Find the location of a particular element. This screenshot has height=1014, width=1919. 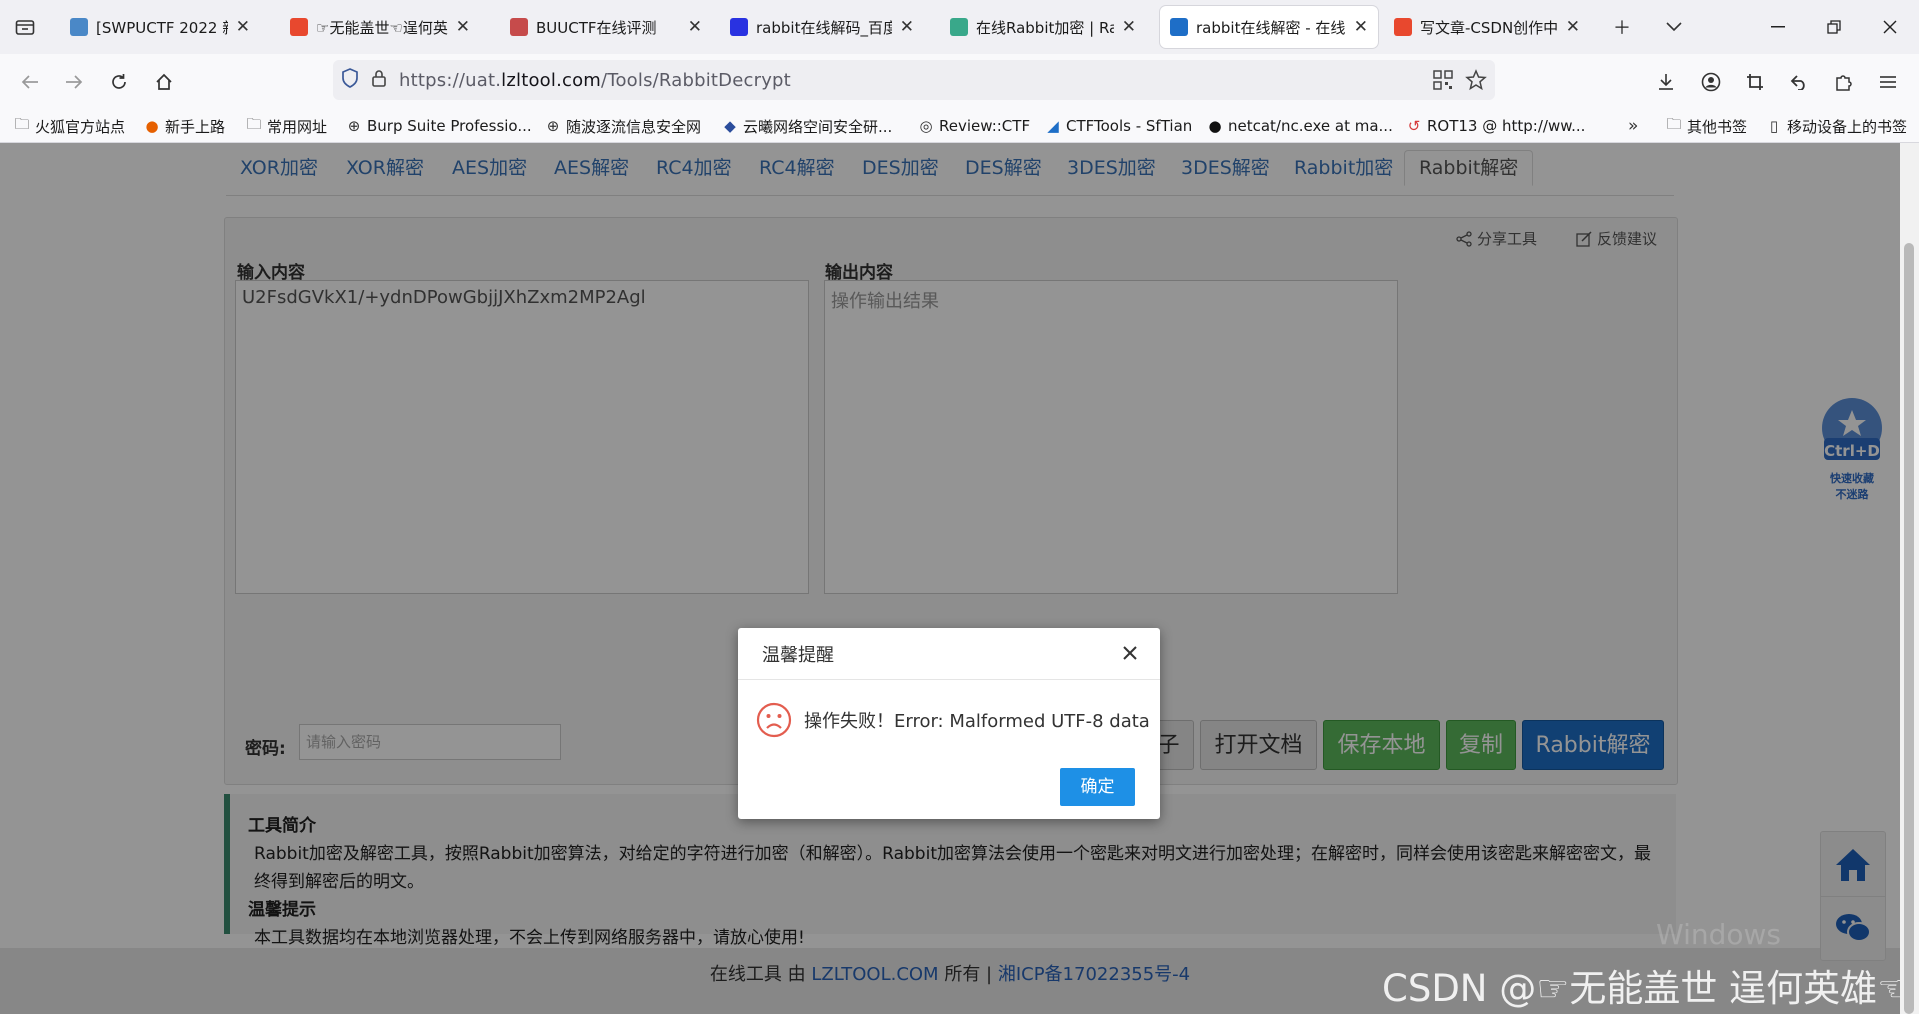

tab-list-button is located at coordinates (25, 27).